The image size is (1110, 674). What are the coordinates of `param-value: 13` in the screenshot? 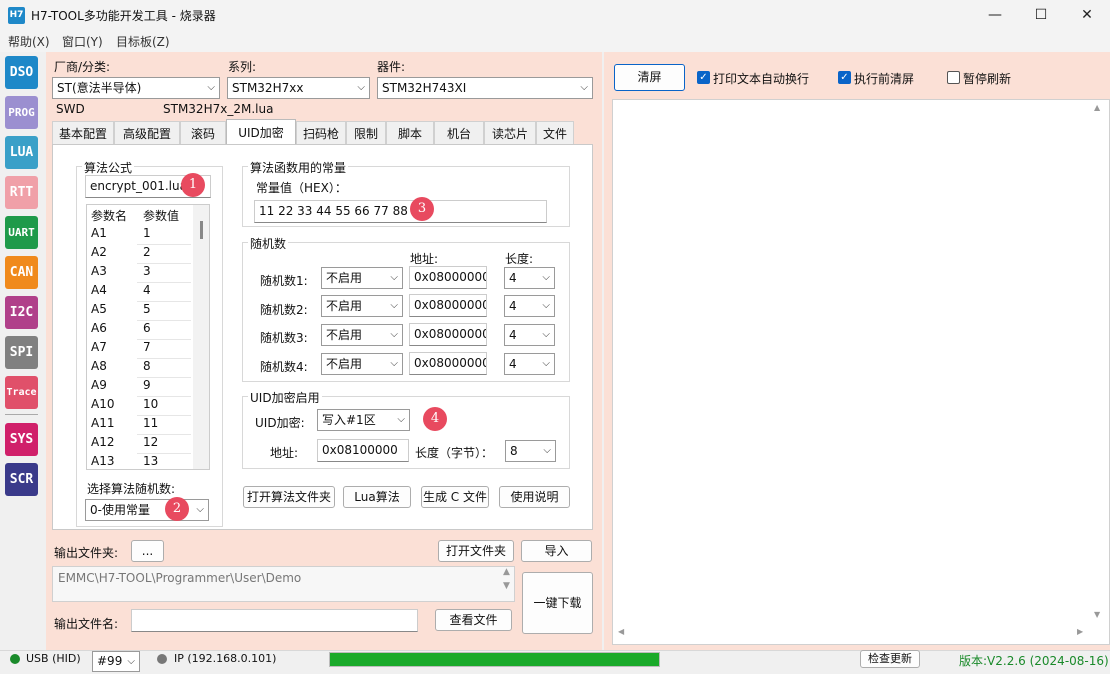 It's located at (150, 461).